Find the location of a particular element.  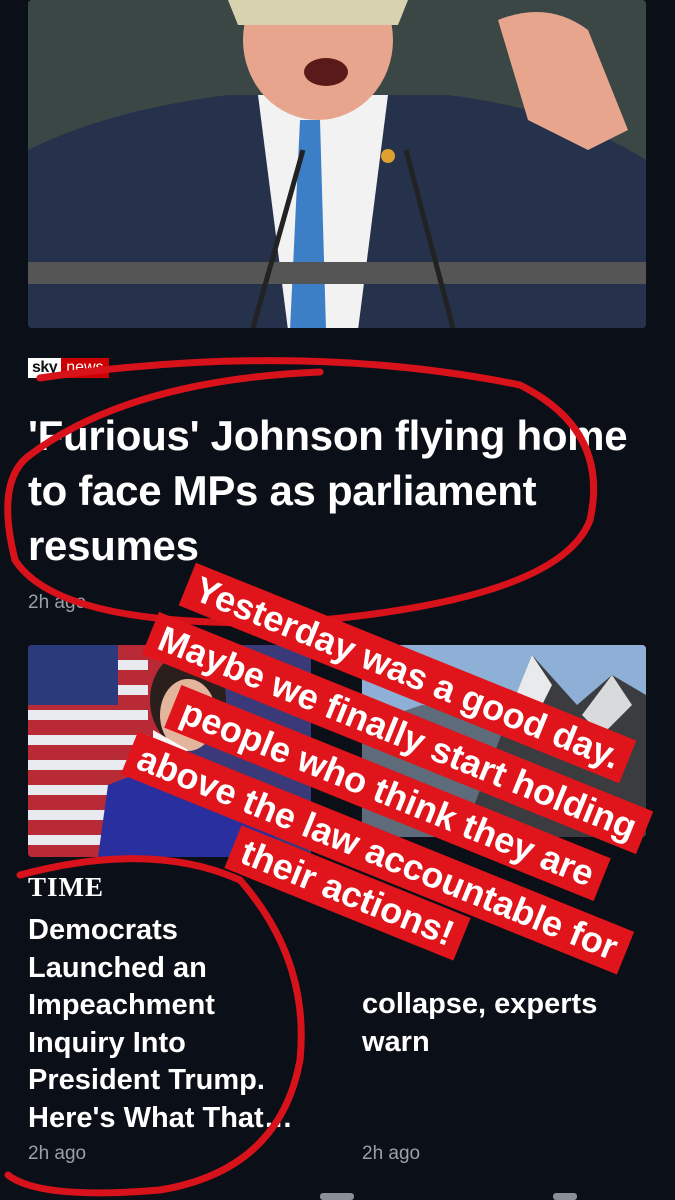

nav-indicator-center is located at coordinates (337, 1196).